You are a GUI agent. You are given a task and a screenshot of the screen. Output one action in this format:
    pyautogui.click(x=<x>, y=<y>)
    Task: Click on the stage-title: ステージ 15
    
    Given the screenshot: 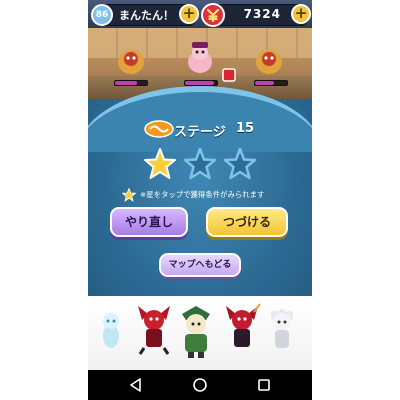 What is the action you would take?
    pyautogui.click(x=214, y=130)
    